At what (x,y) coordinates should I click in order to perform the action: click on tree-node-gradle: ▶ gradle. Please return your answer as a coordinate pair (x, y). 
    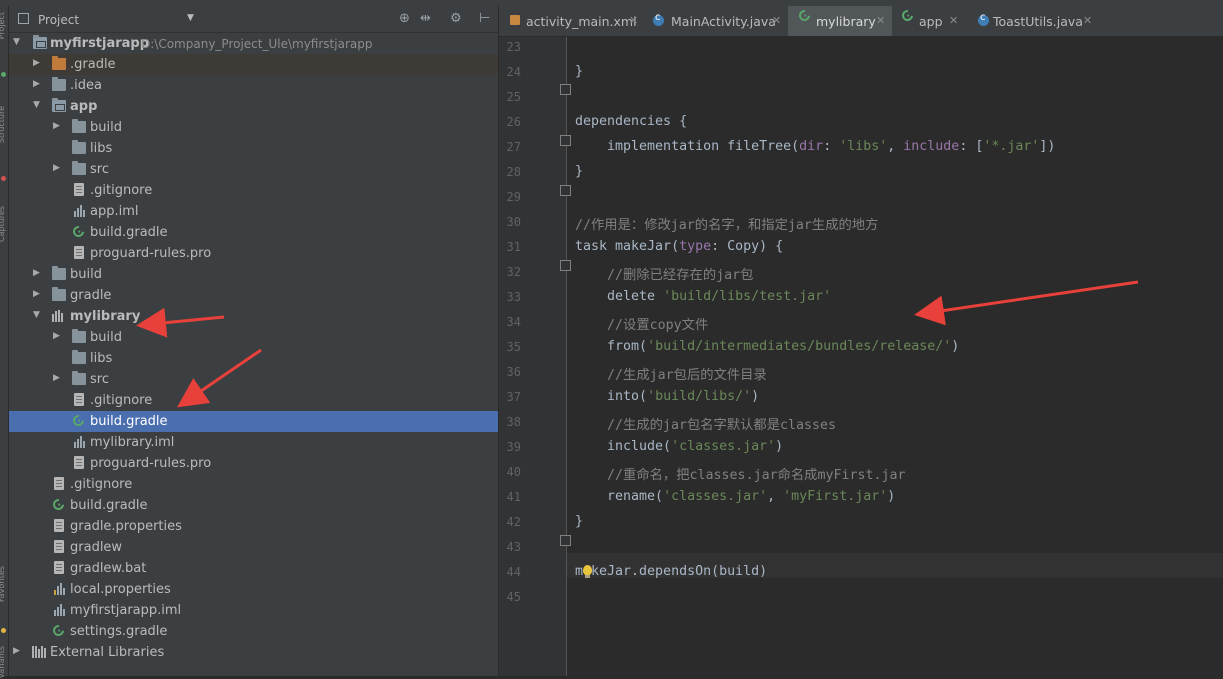
    Looking at the image, I should click on (253, 295).